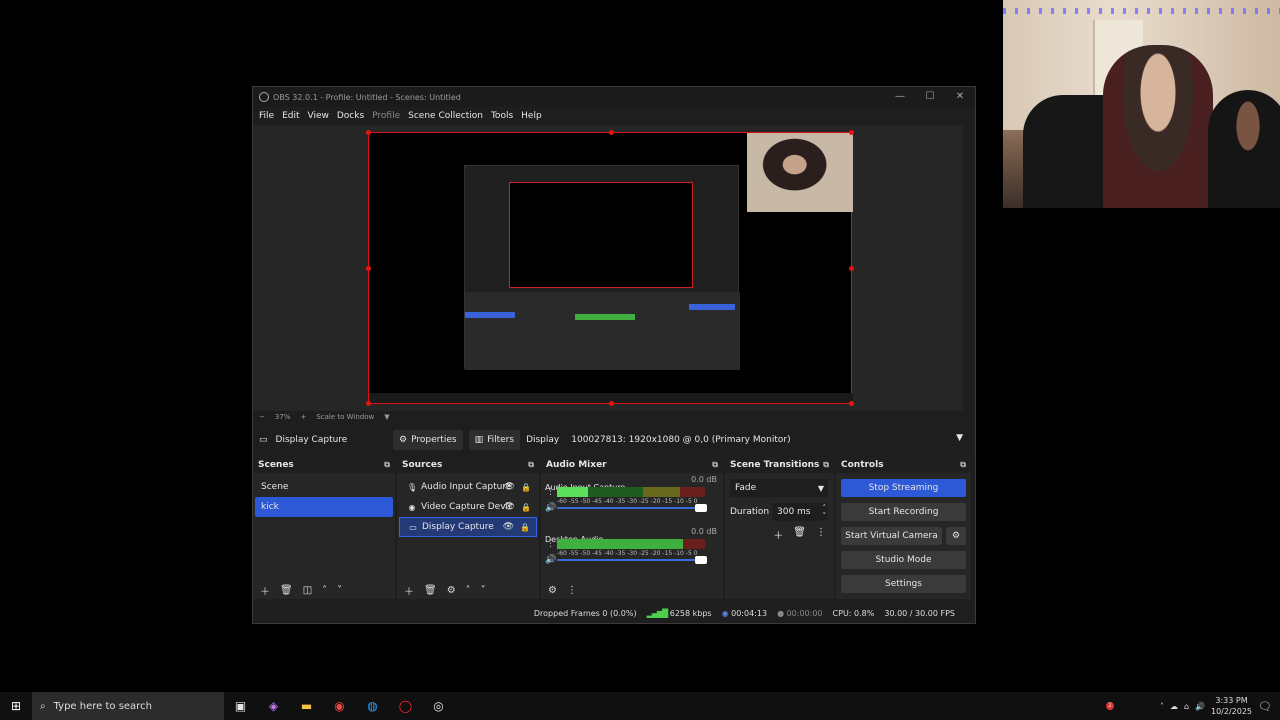  Describe the element at coordinates (1162, 706) in the screenshot. I see `tray-chevron-icon: ˄` at that location.